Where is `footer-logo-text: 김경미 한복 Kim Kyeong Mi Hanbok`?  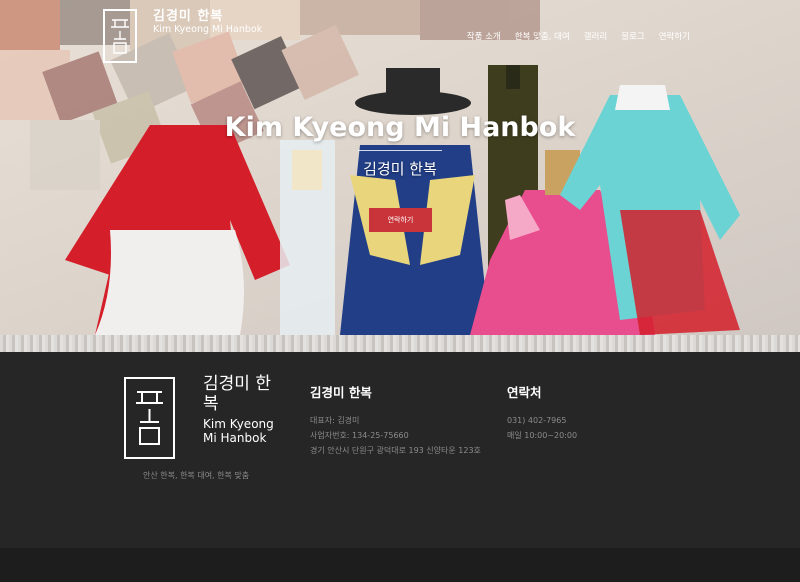
footer-logo-text: 김경미 한복 Kim Kyeong Mi Hanbok is located at coordinates (243, 410).